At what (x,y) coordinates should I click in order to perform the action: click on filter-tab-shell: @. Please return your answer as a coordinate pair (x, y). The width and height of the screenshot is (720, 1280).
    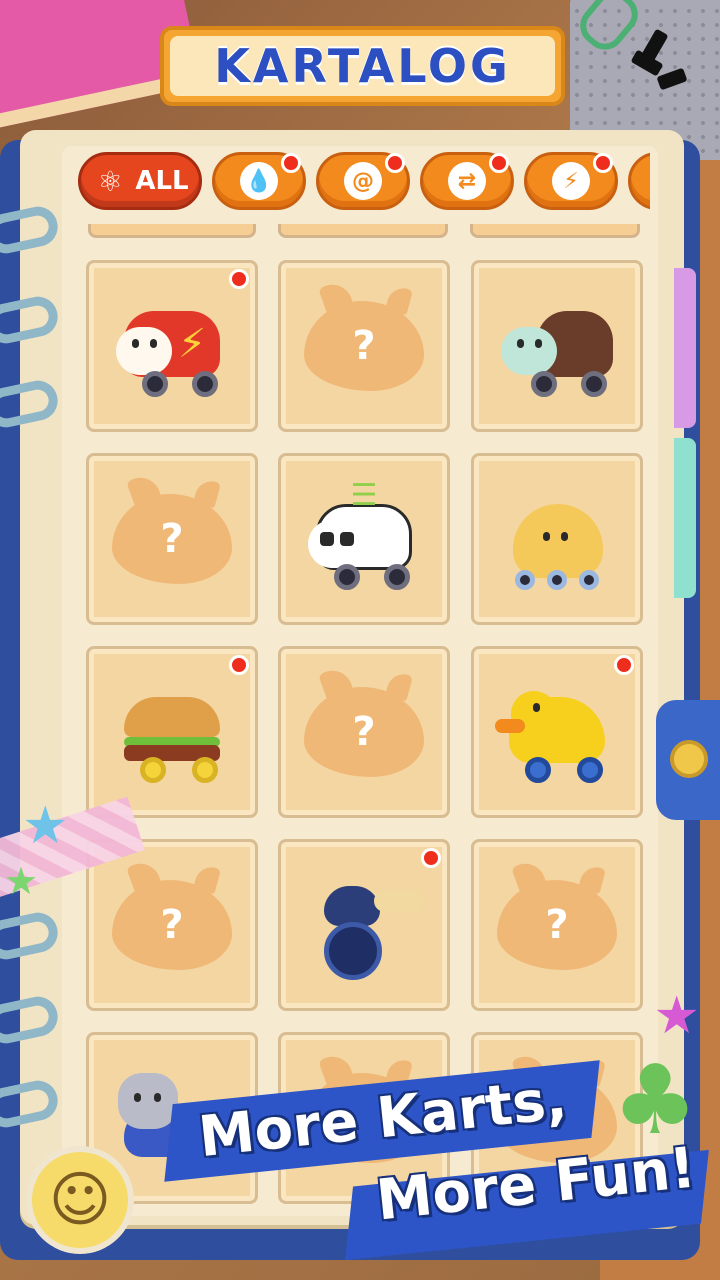
    Looking at the image, I should click on (363, 181).